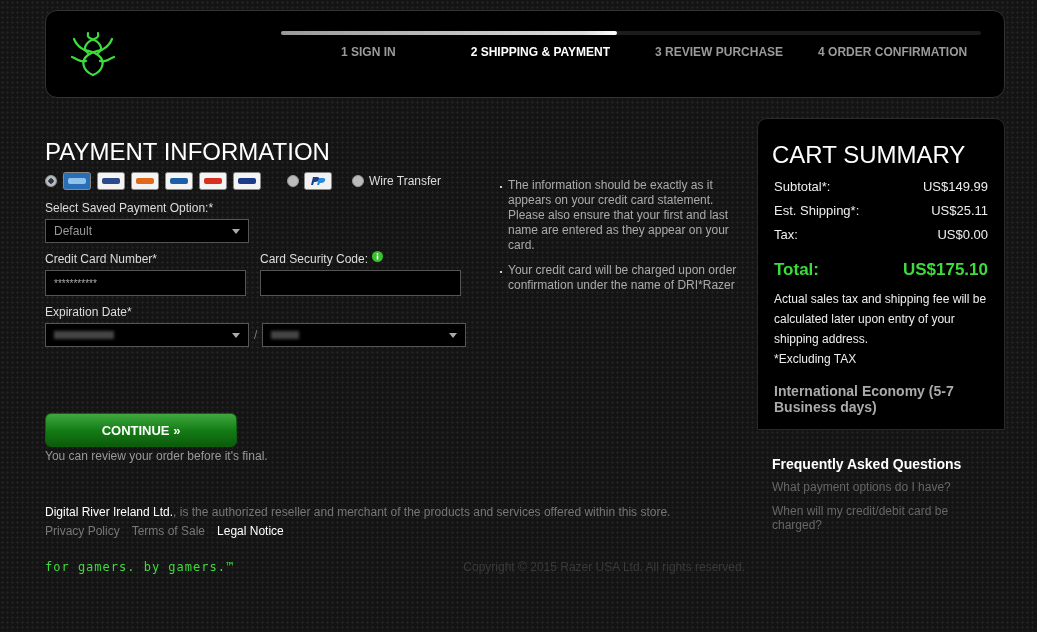  I want to click on merchant-statement: , is the authorized reseller and merchant of the products and services offered within this store., so click(422, 512).